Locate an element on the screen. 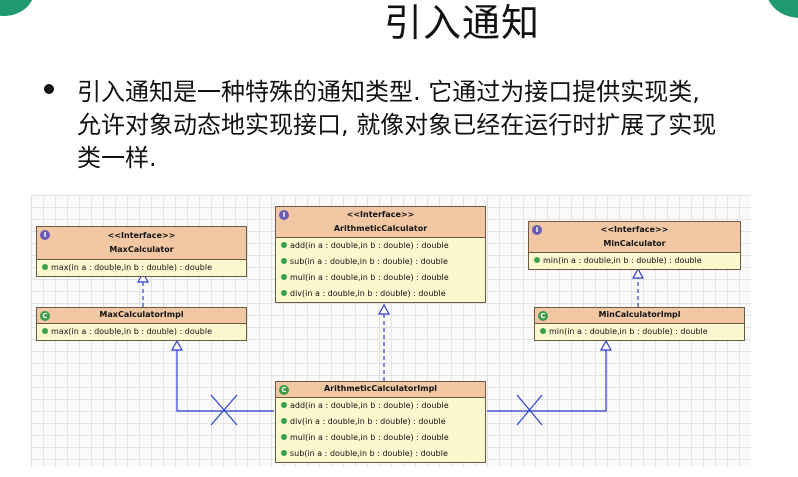  slide-title: 引入通知 is located at coordinates (462, 23).